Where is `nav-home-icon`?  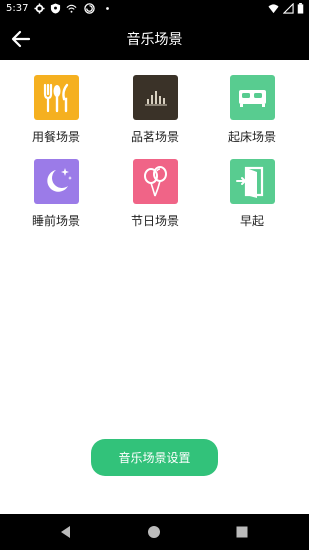
nav-home-icon is located at coordinates (154, 532).